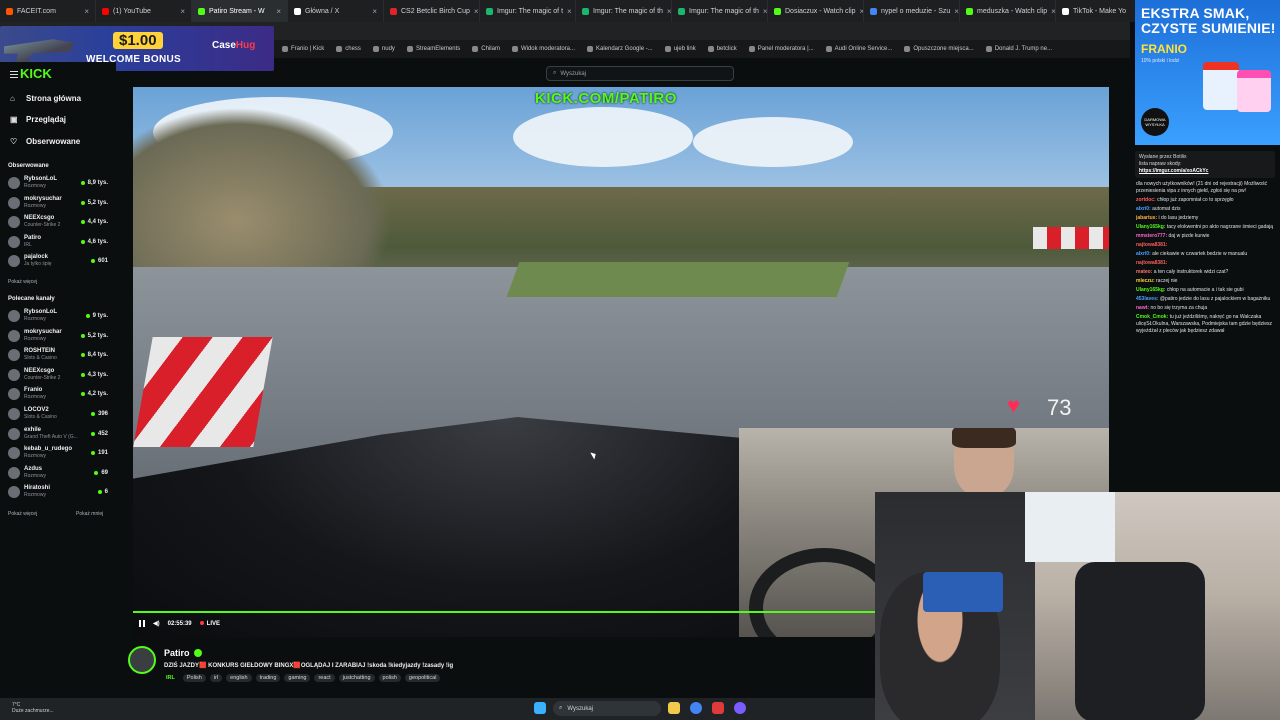 The width and height of the screenshot is (1280, 720). I want to click on channel-category: Slots & Casino, so click(40, 358).